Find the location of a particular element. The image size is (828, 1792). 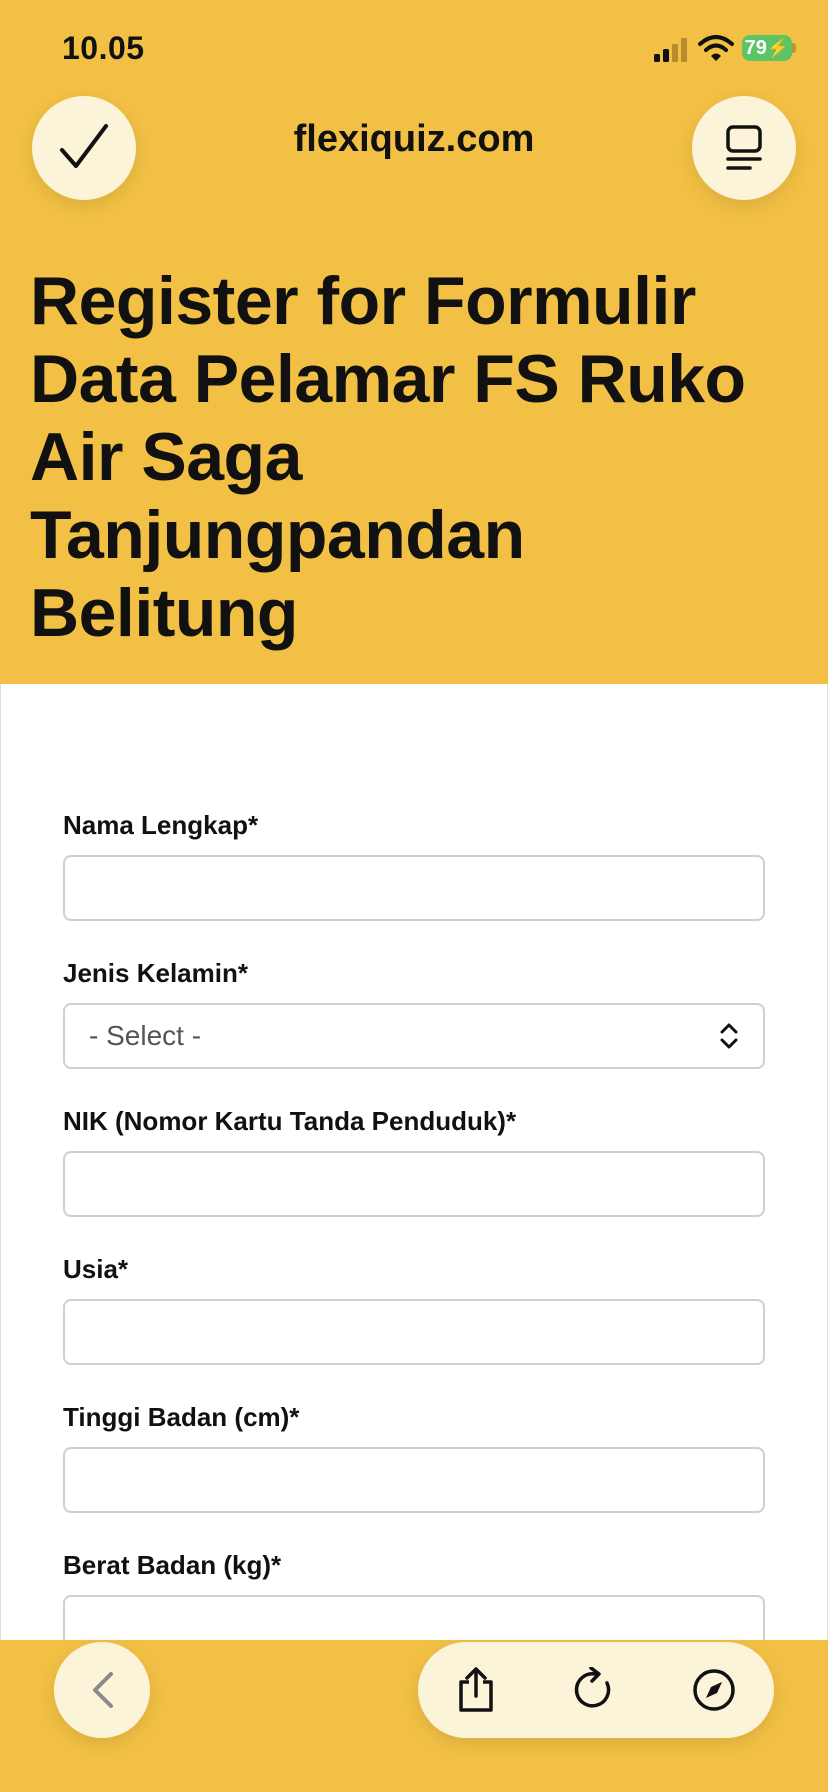

battery-level: 79 is located at coordinates (755, 47).